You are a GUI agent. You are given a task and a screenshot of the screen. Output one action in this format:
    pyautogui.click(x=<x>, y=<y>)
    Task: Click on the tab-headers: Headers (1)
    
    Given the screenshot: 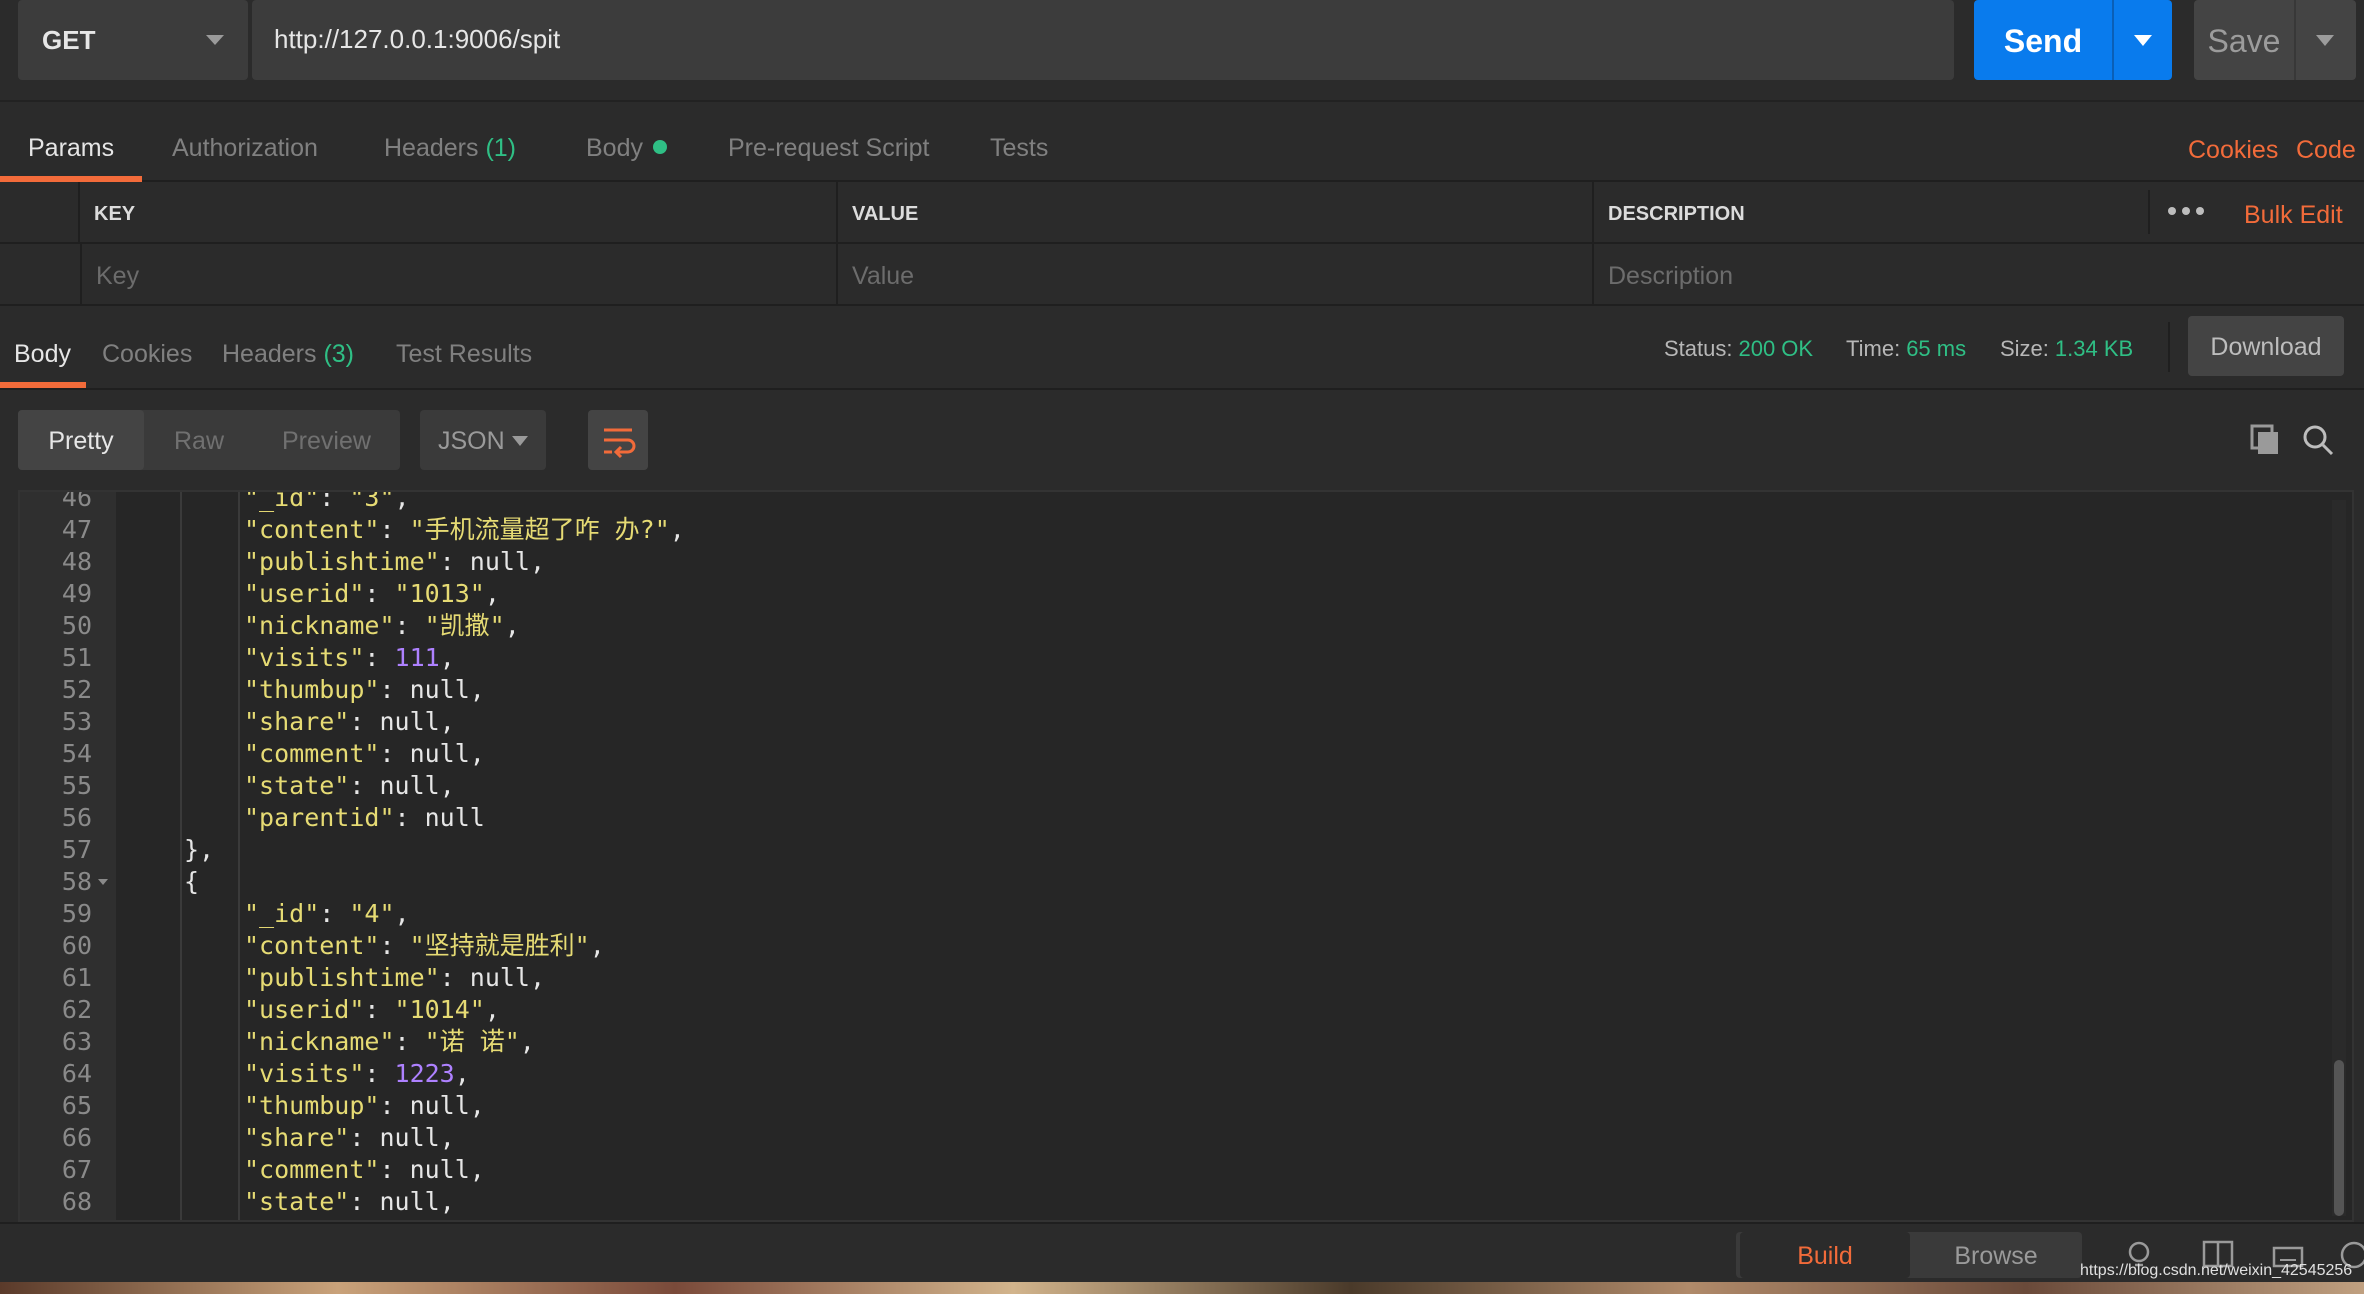 What is the action you would take?
    pyautogui.click(x=450, y=142)
    